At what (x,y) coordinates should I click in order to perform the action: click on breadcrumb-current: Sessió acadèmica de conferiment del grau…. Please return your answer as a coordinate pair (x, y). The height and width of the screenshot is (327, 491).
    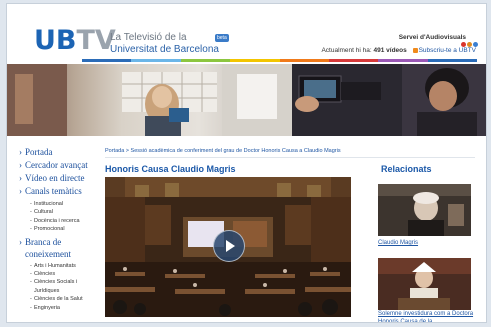
    Looking at the image, I should click on (236, 151).